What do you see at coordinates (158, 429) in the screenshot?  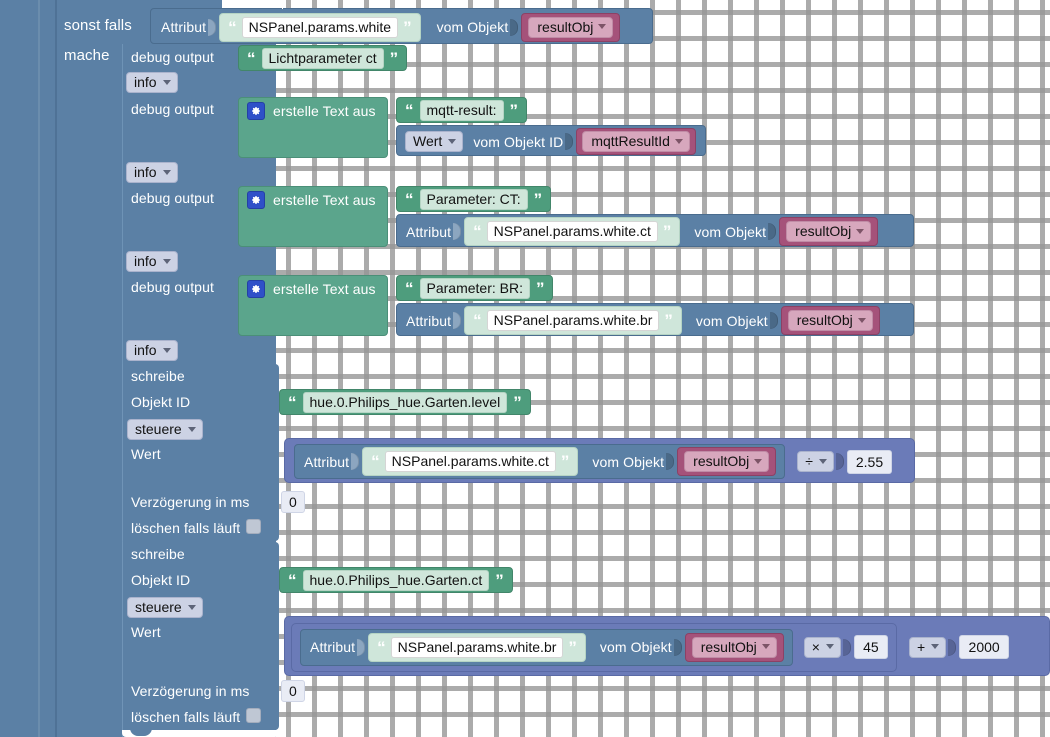 I see `steuere-value-1: steuere` at bounding box center [158, 429].